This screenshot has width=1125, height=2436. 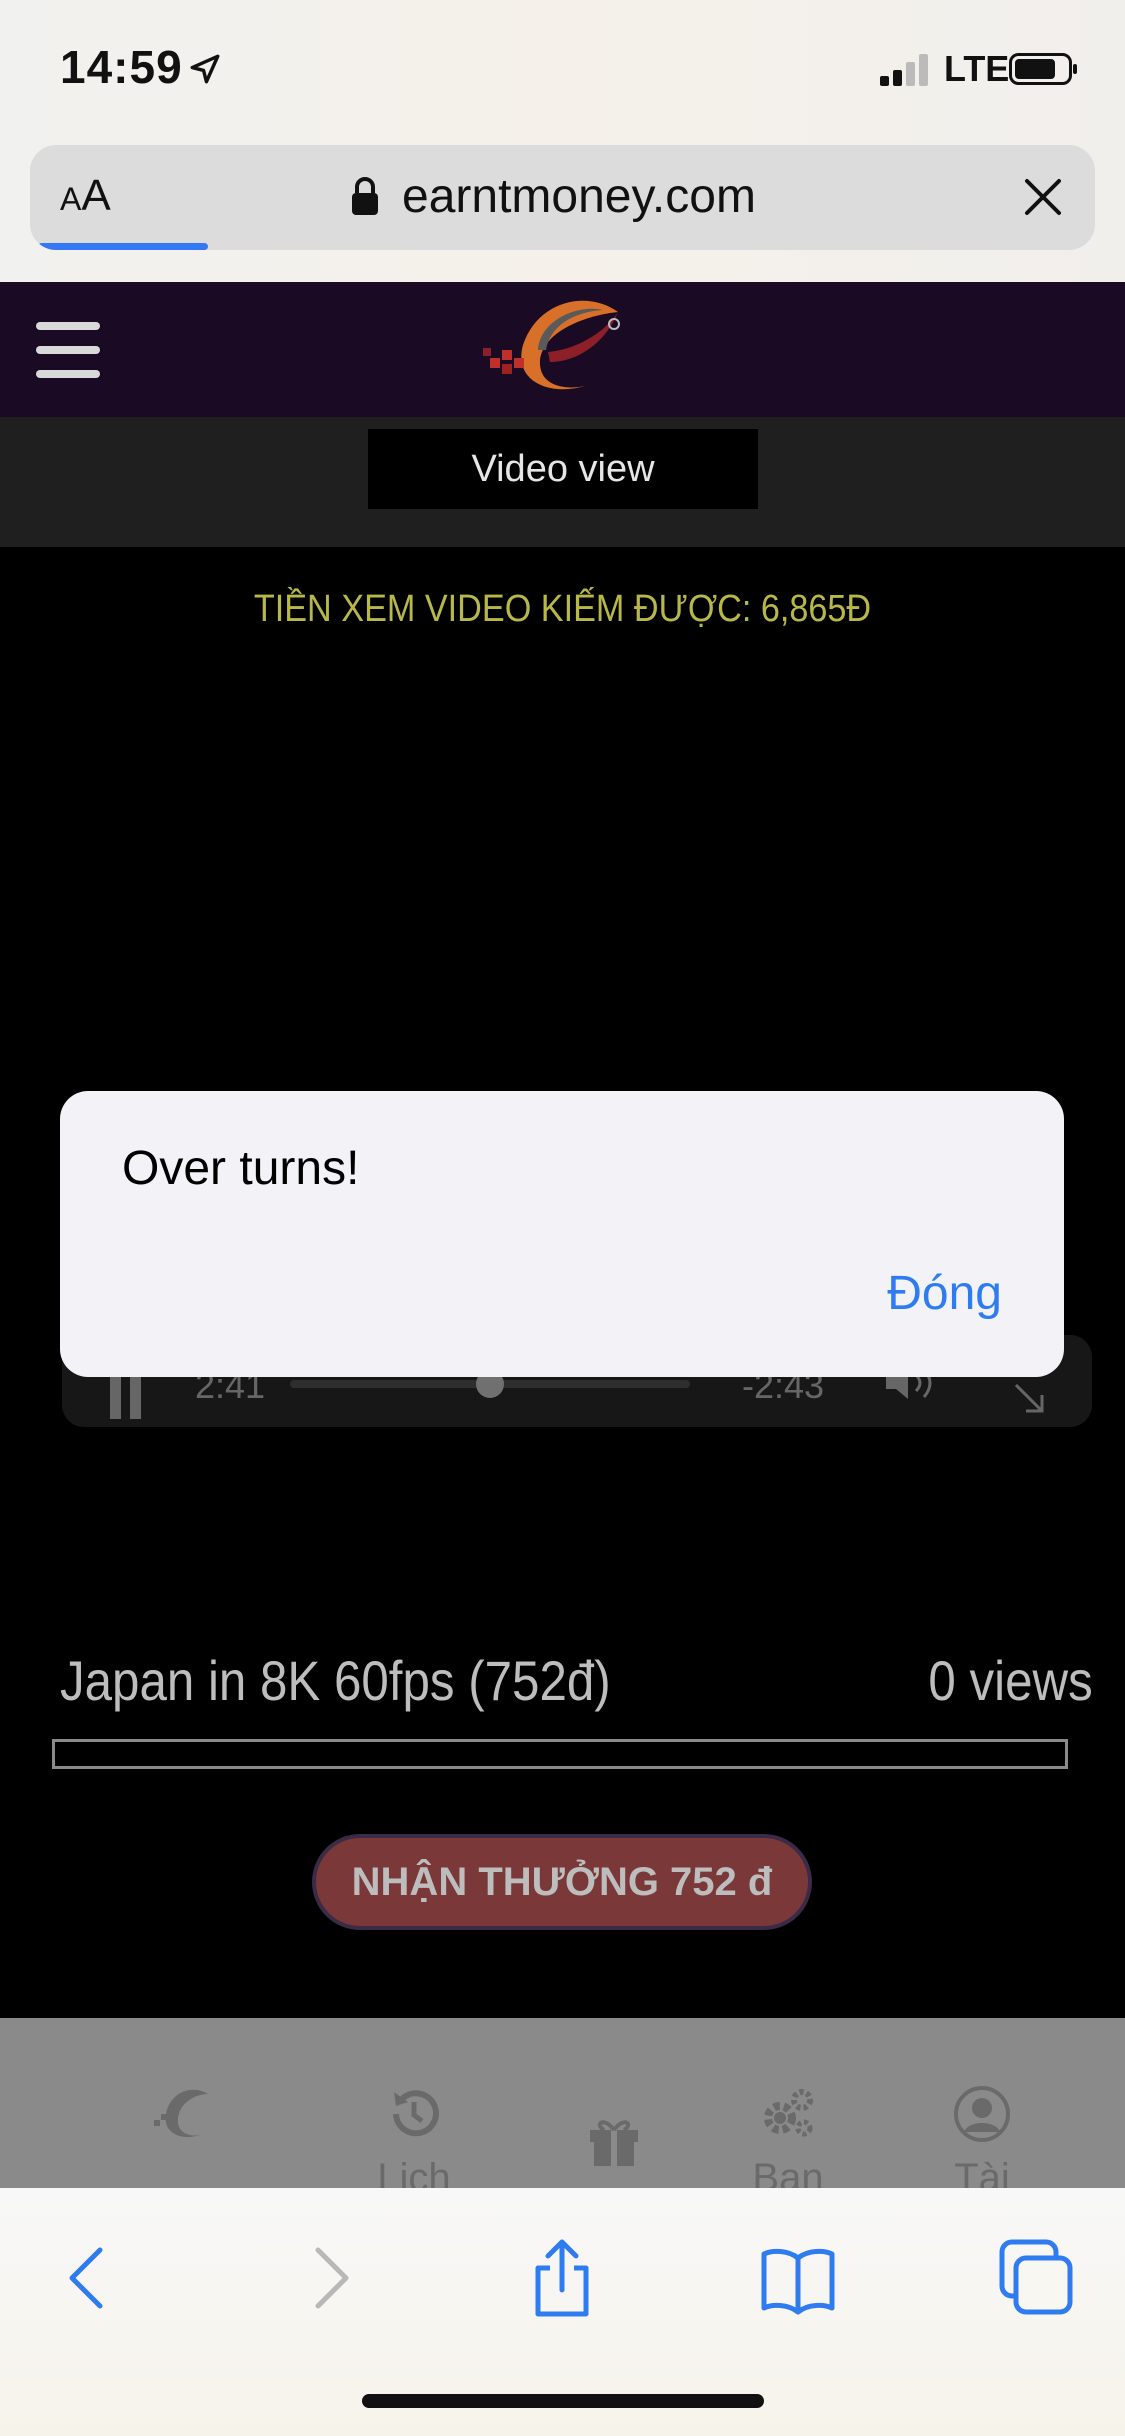 I want to click on fullscreen-icon, so click(x=1029, y=1398).